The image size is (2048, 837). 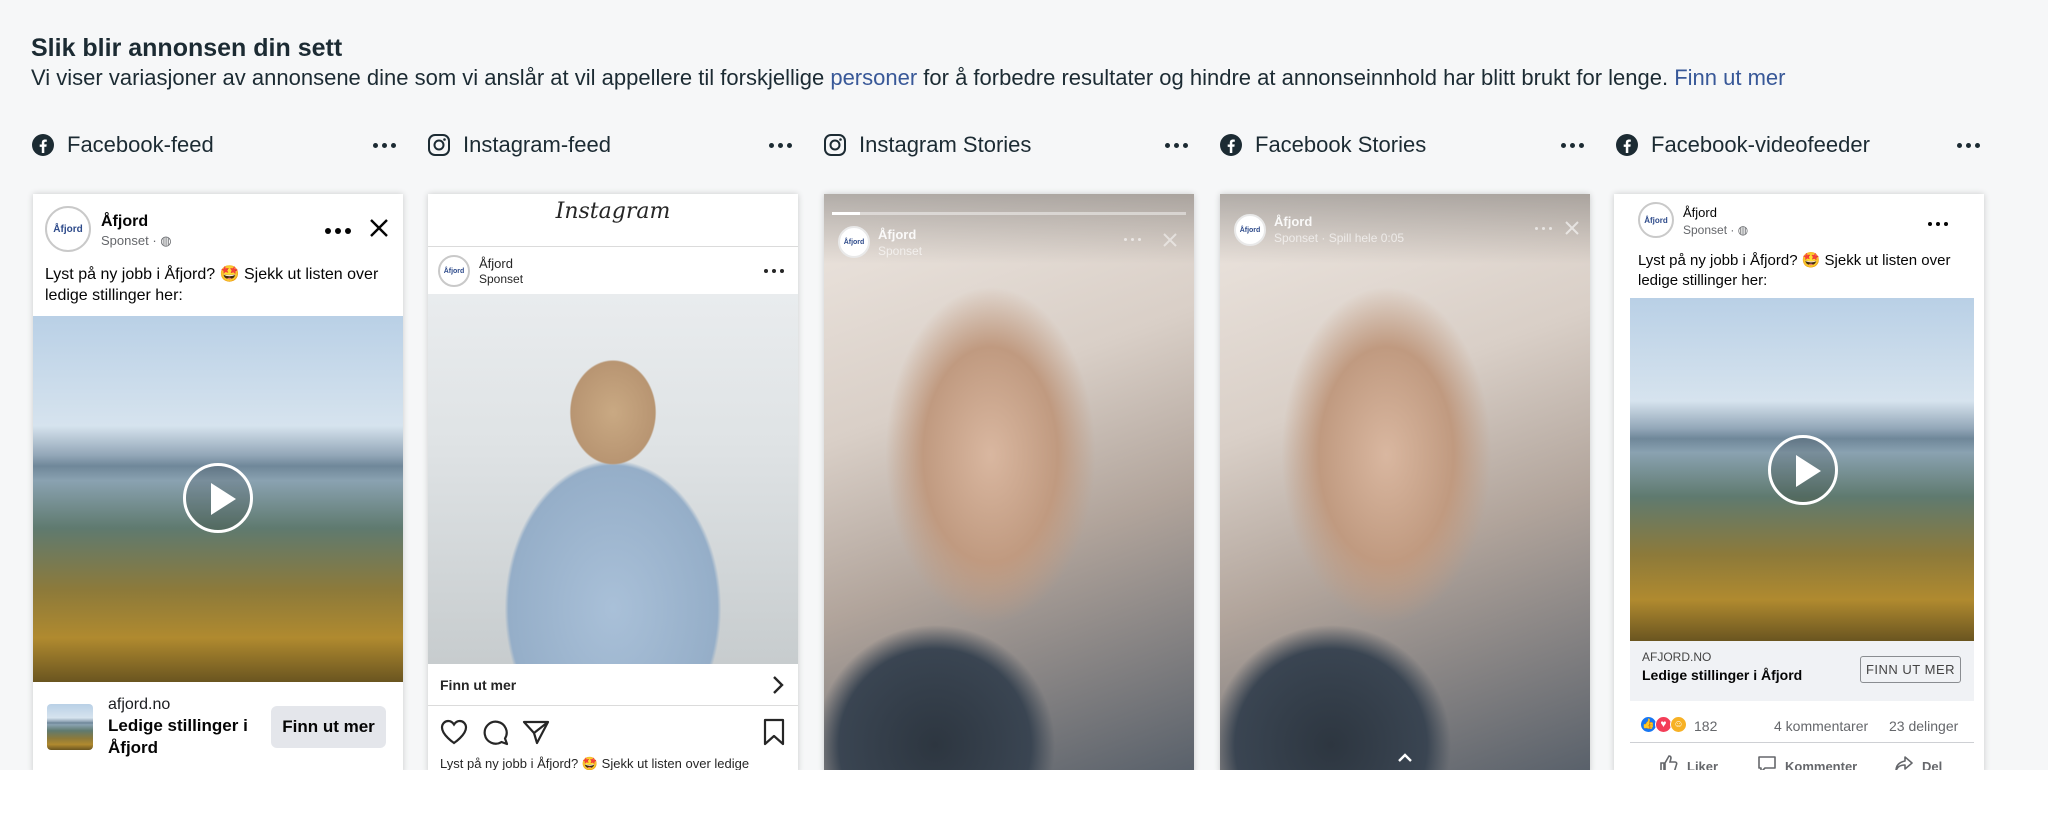 What do you see at coordinates (1405, 759) in the screenshot?
I see `chevron-up-icon` at bounding box center [1405, 759].